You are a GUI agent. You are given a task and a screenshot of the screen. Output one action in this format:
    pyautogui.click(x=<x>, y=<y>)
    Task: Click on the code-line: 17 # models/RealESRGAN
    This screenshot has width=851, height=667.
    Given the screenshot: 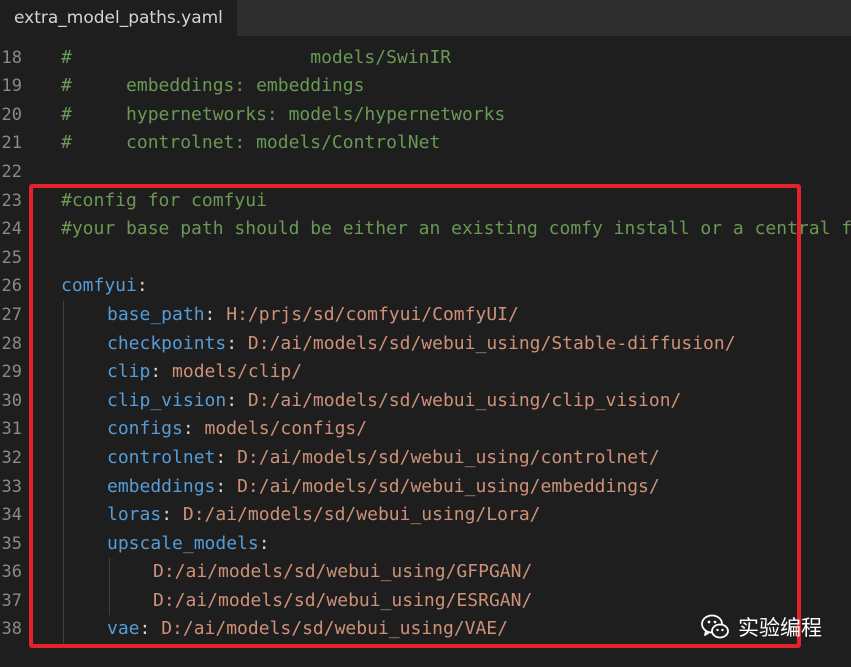 What is the action you would take?
    pyautogui.click(x=425, y=40)
    